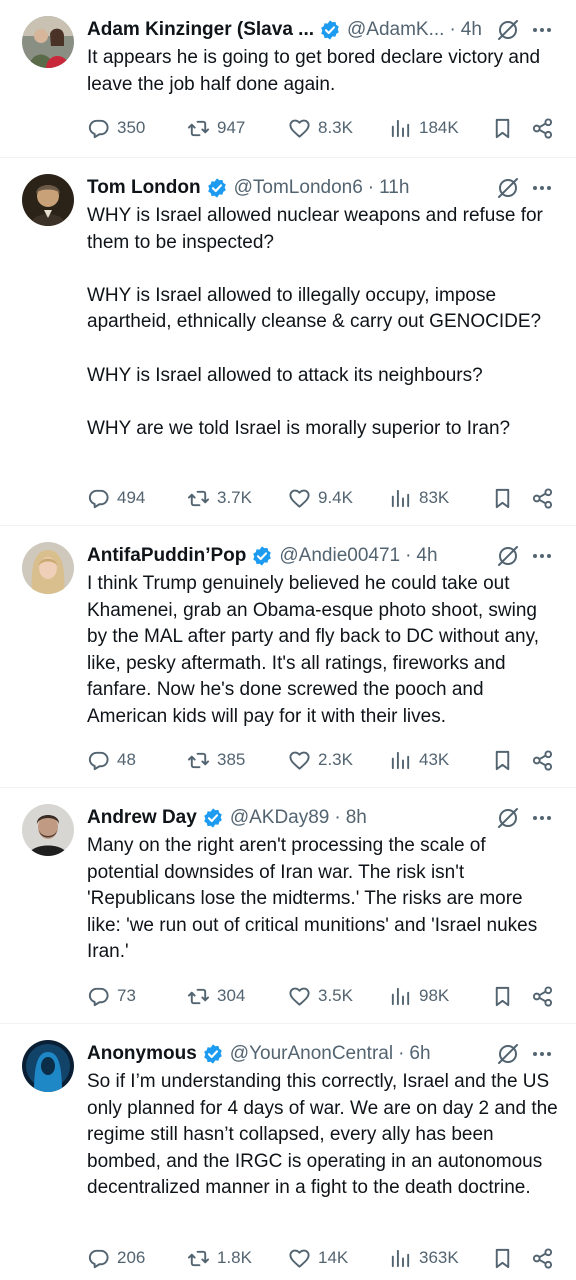 The image size is (576, 1280). What do you see at coordinates (111, 996) in the screenshot?
I see `reply-button: 73` at bounding box center [111, 996].